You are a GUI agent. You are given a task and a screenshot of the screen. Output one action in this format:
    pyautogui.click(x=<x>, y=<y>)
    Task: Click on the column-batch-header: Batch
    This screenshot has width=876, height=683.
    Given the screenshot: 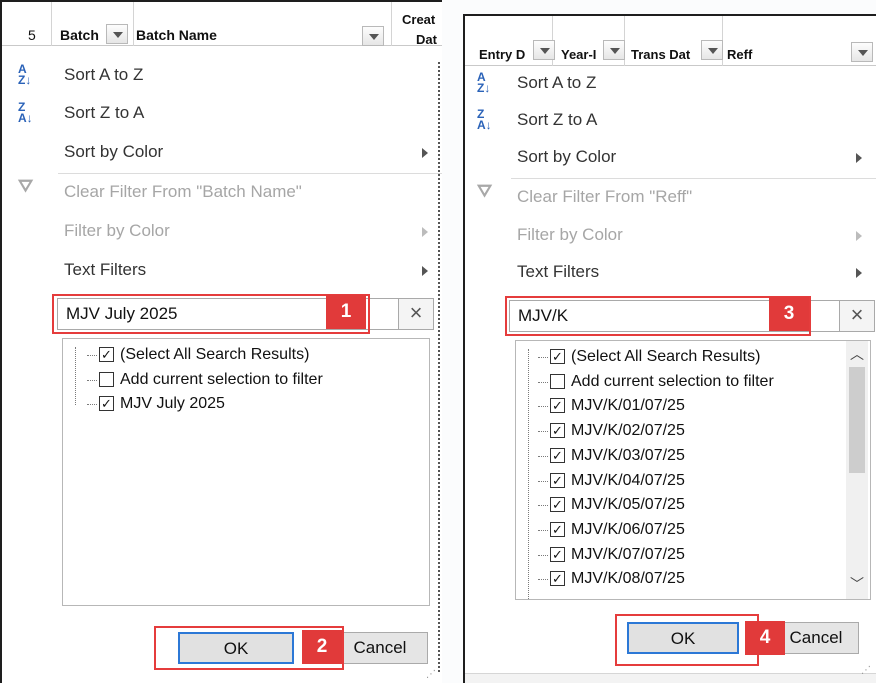 What is the action you would take?
    pyautogui.click(x=93, y=24)
    